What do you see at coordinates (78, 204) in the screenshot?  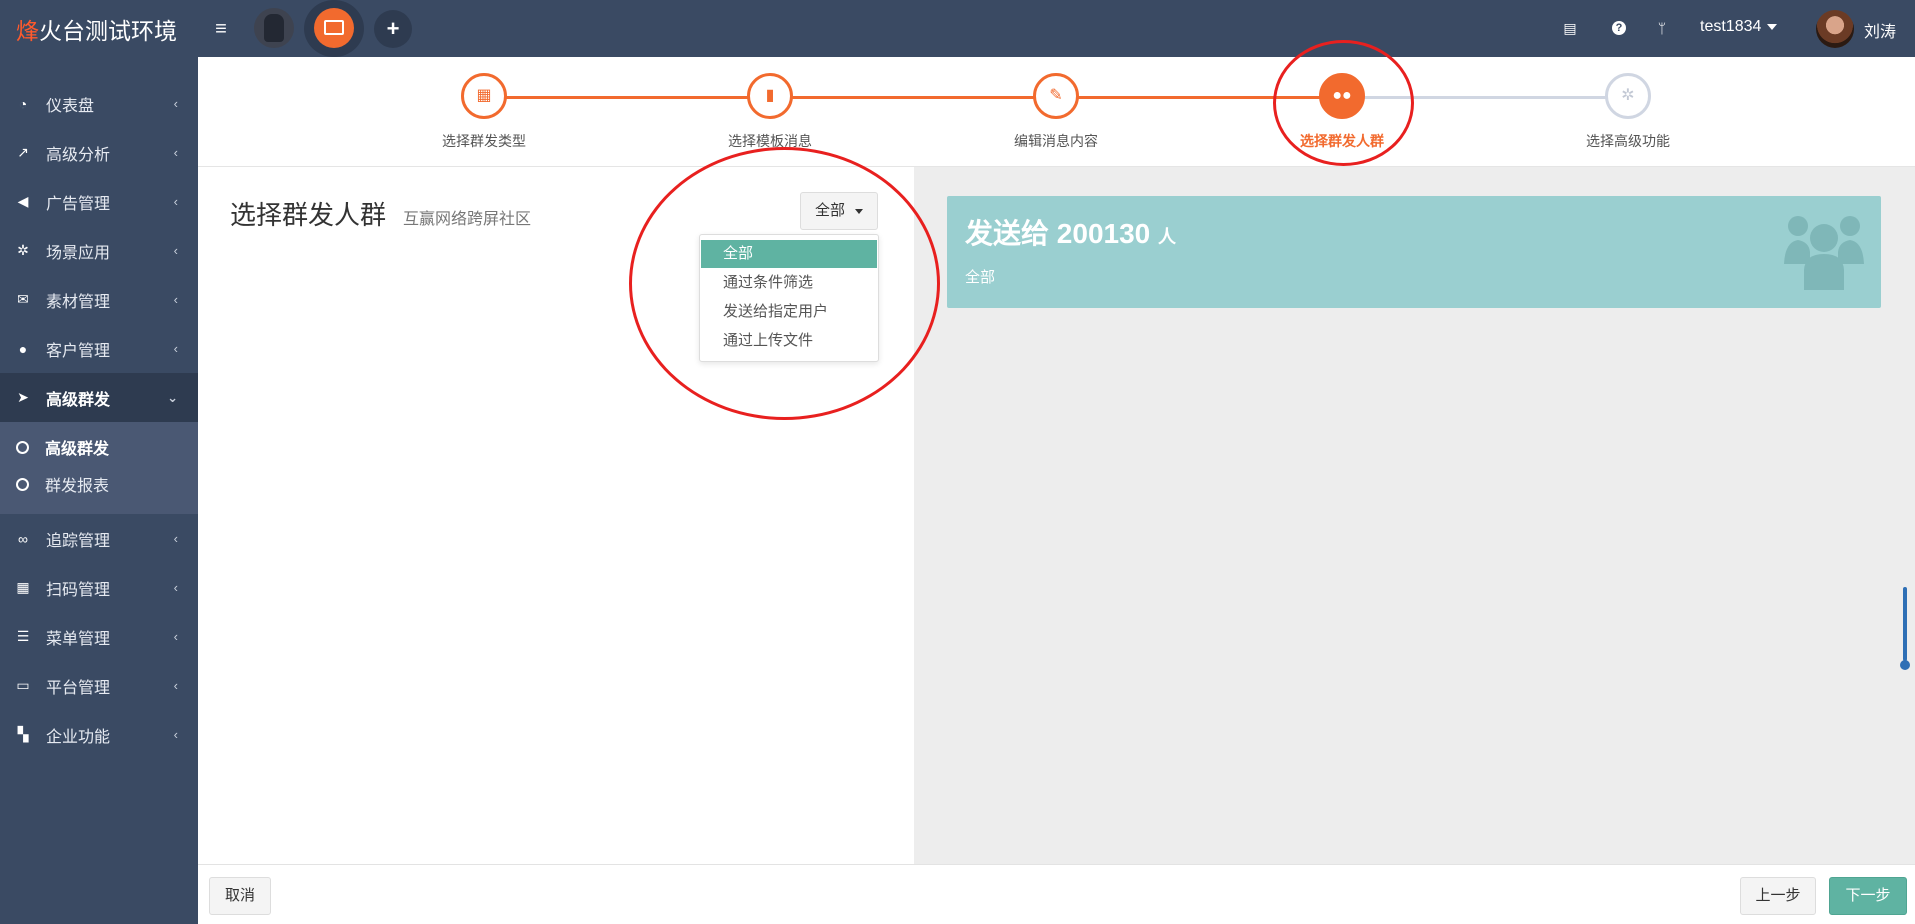 I see `sidebar-item-label: 广告管理` at bounding box center [78, 204].